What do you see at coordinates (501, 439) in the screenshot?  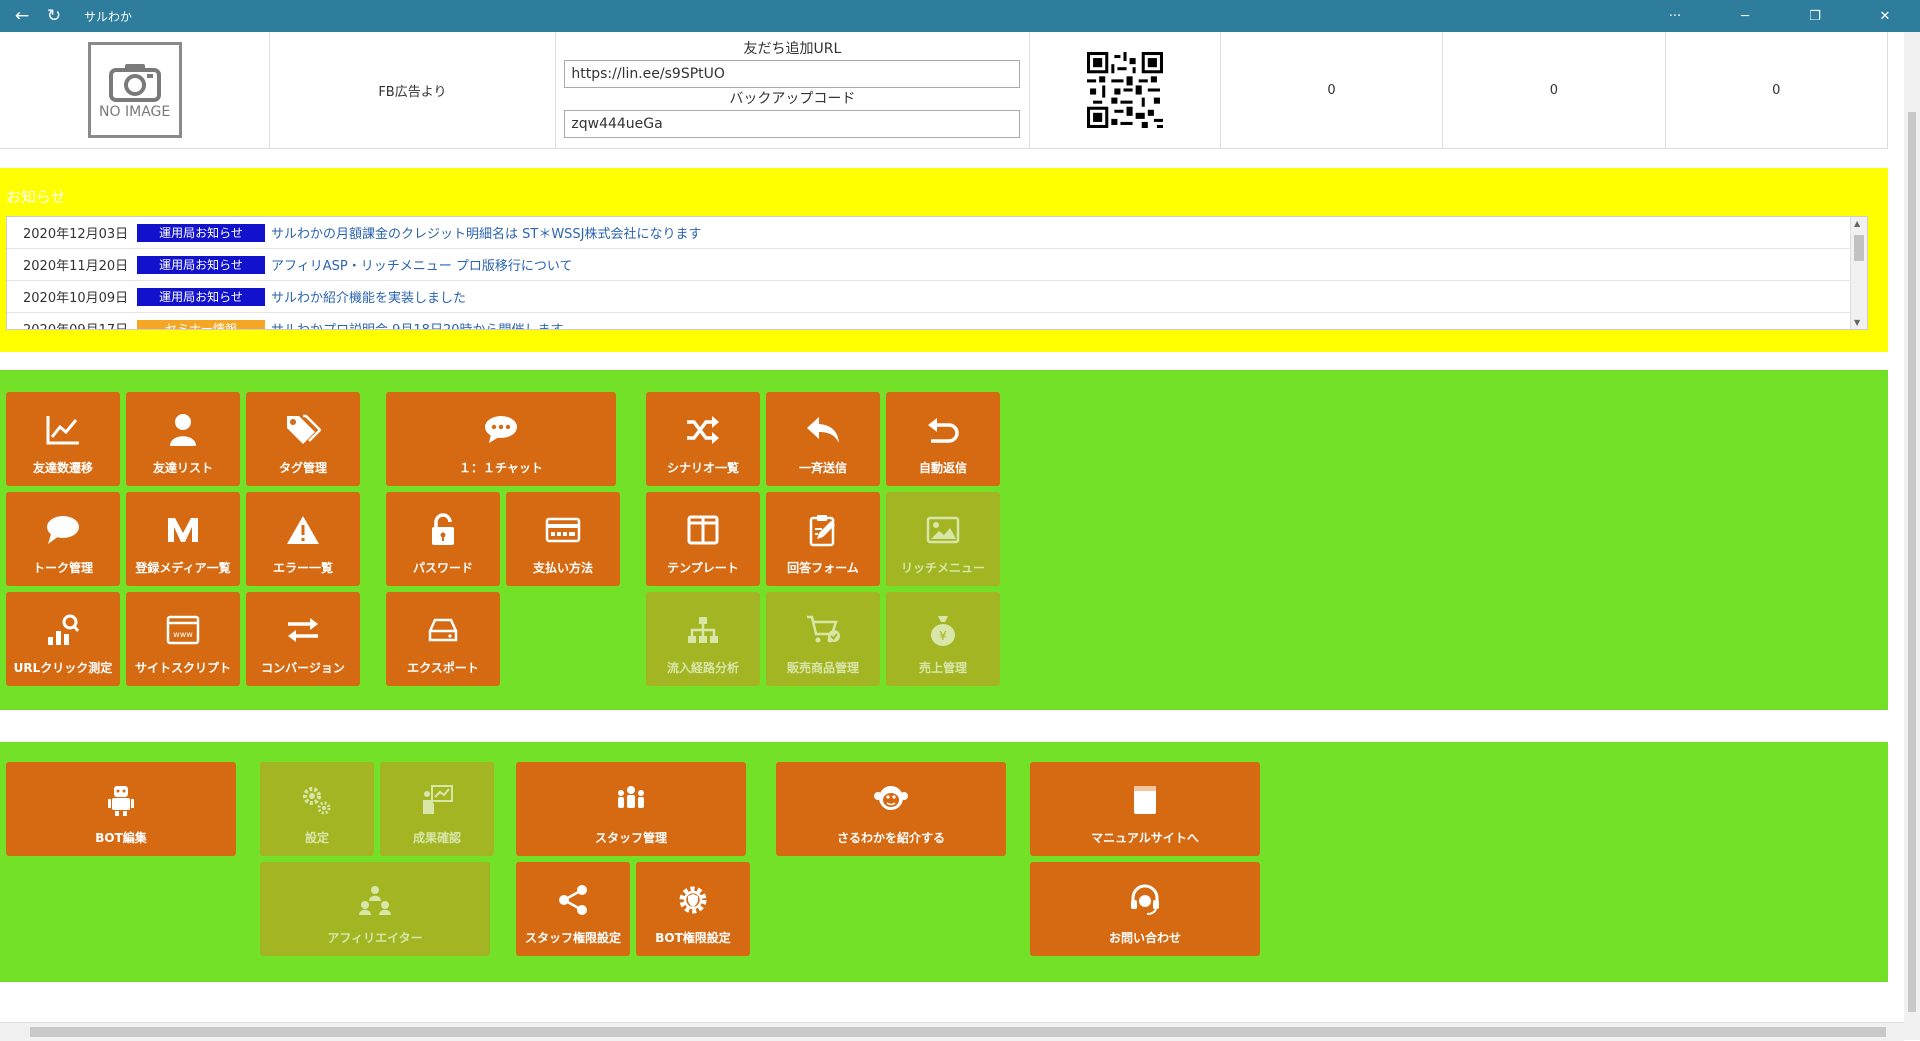 I see `chat-button: １：１チャット` at bounding box center [501, 439].